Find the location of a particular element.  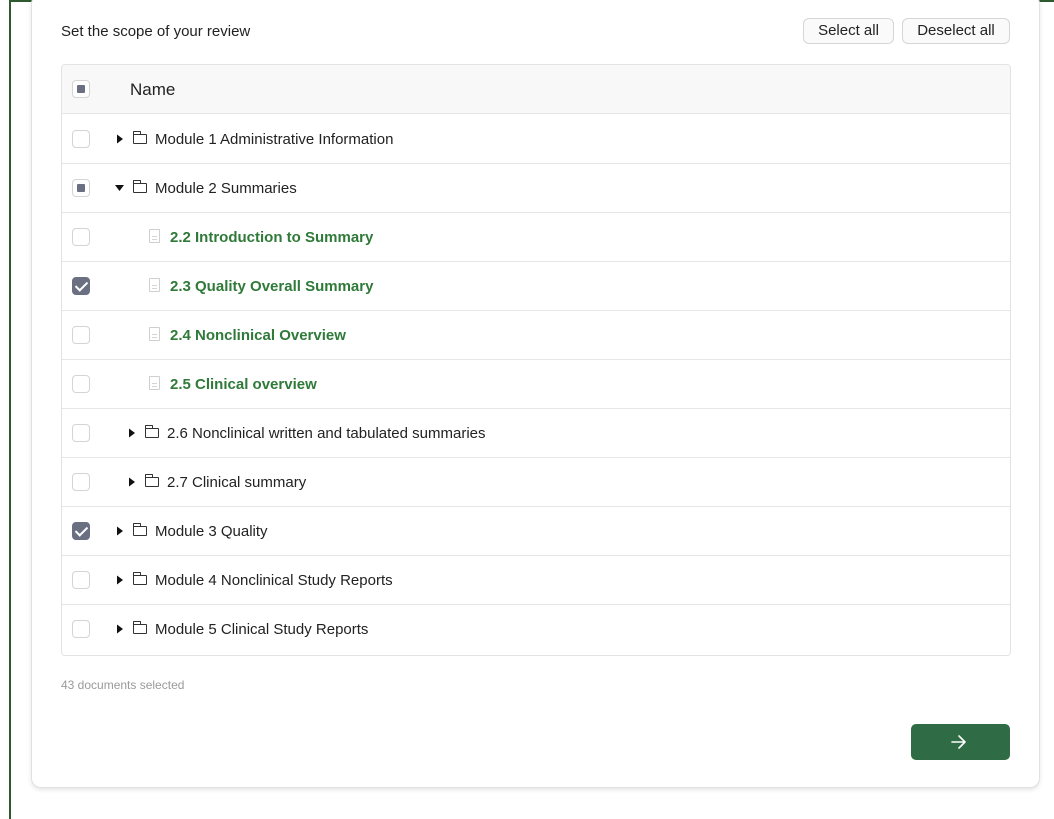

tree-document-row: 2.3 Quality Overall Summary is located at coordinates (536, 286).